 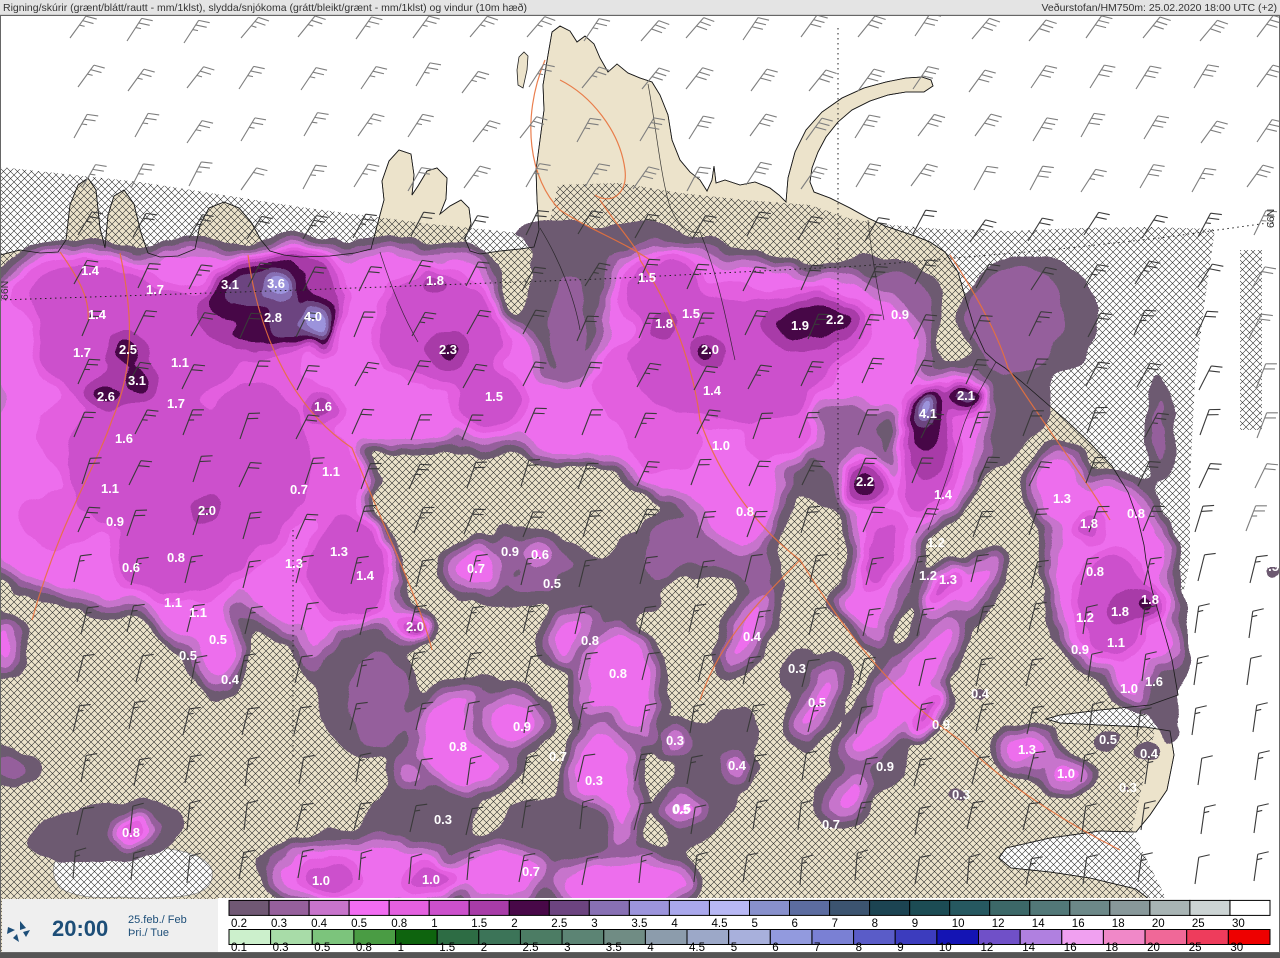 I want to click on svg-text: 18, so click(x=1118, y=924).